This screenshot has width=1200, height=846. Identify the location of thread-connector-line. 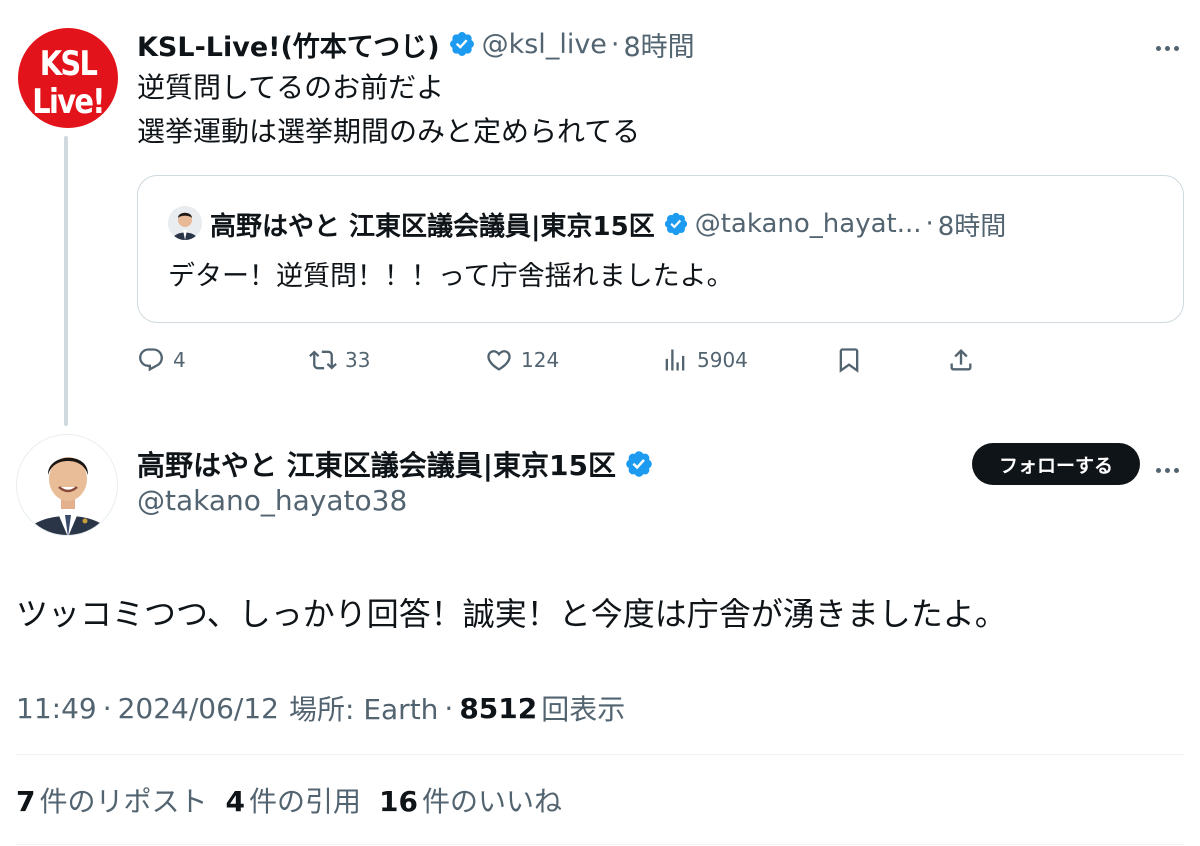
(66, 281).